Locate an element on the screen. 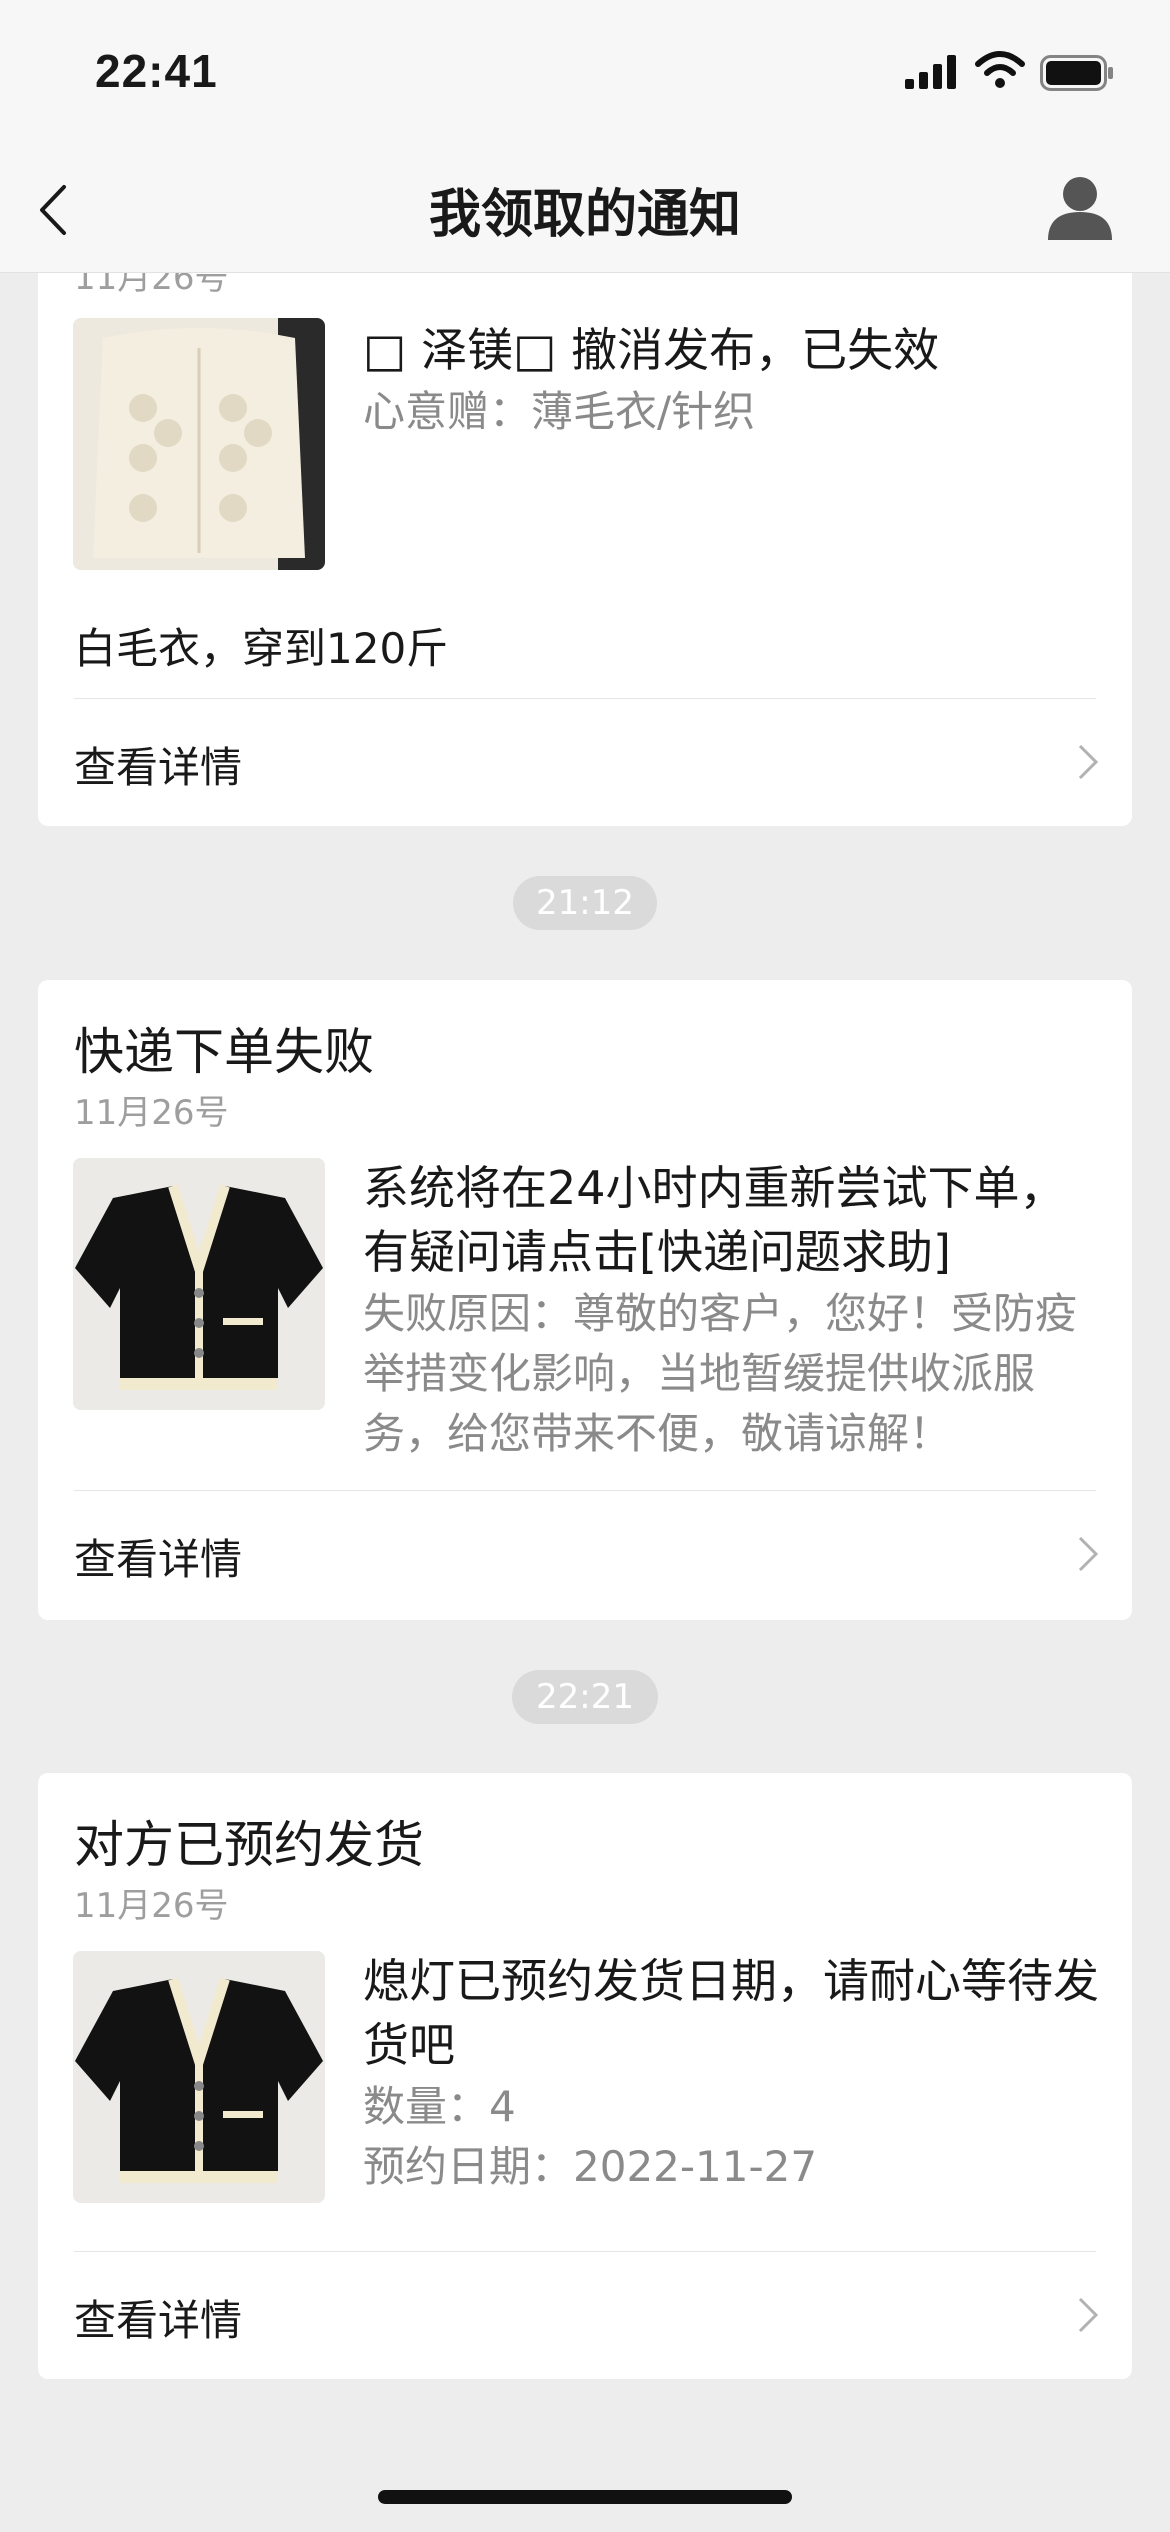  card-main-text: 熄灯已预约发货日期，请耐心等待发货吧 is located at coordinates (731, 2013).